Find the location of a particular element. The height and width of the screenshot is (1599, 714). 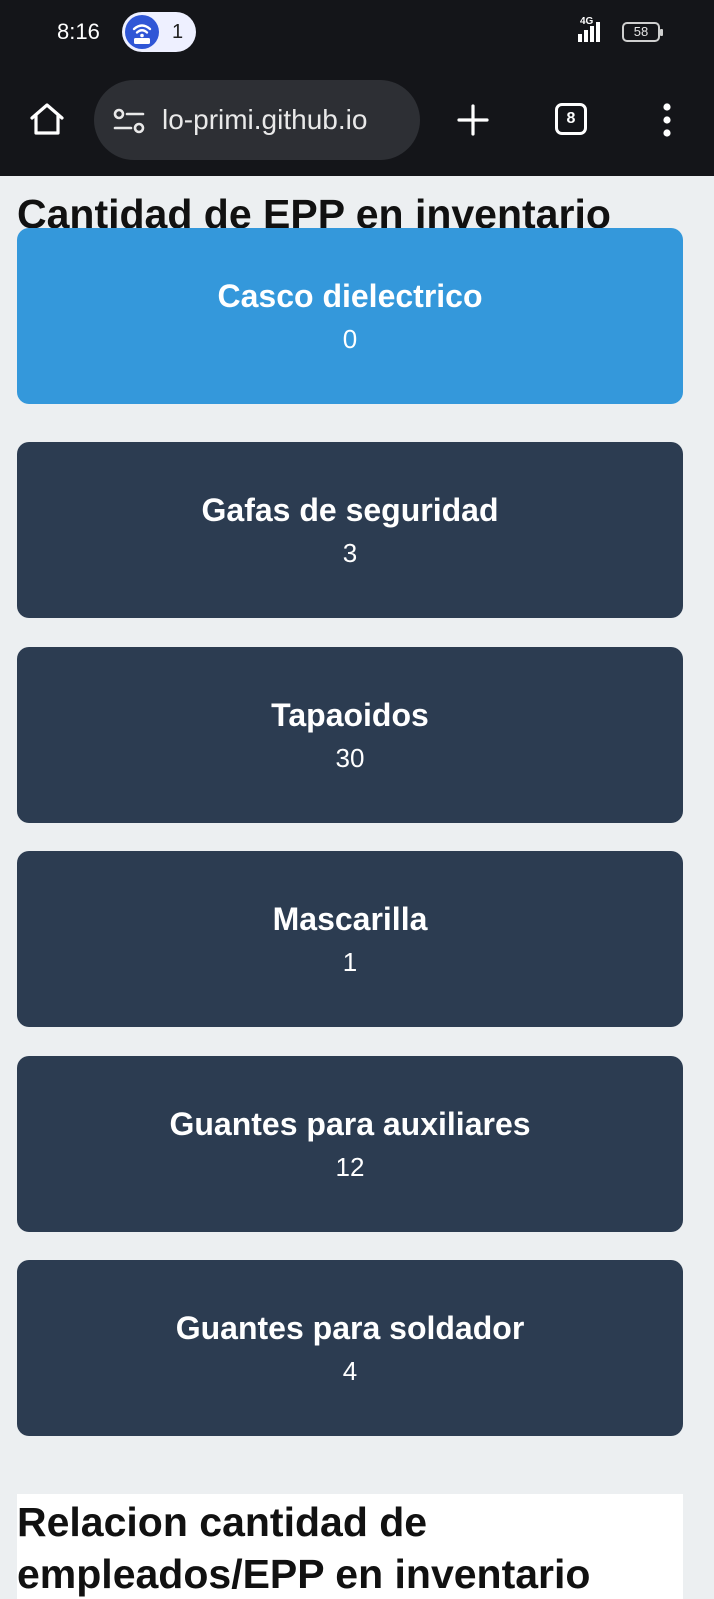

card-count: 1 is located at coordinates (350, 962).